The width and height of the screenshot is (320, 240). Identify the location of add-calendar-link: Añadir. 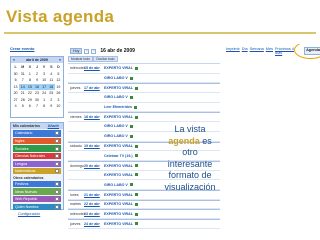
(53, 126).